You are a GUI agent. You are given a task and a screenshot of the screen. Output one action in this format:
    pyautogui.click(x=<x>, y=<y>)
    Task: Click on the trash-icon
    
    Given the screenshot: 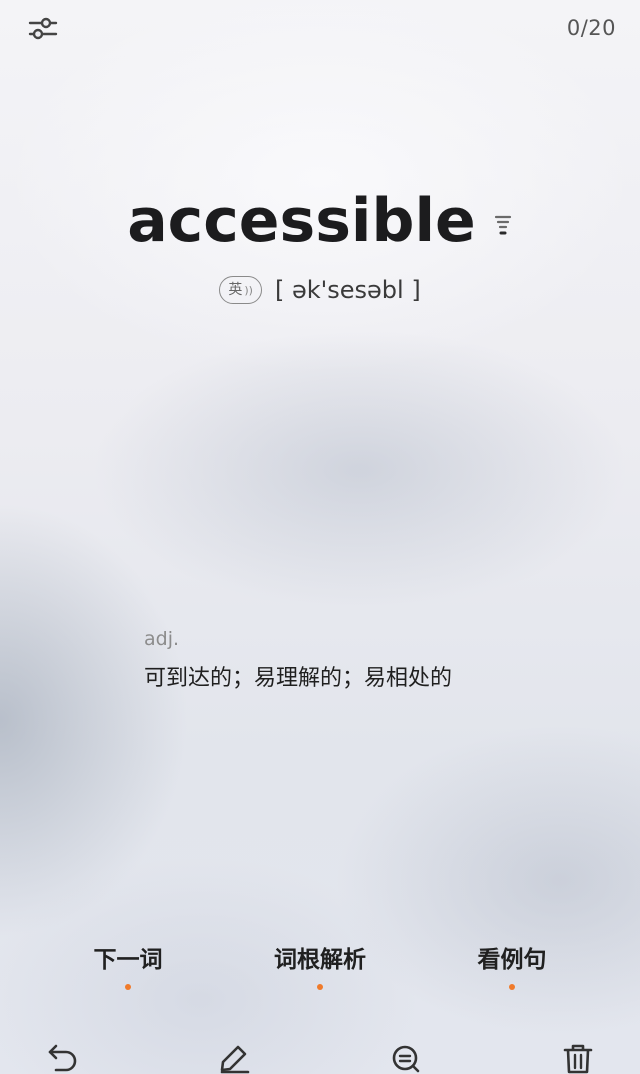 What is the action you would take?
    pyautogui.click(x=578, y=1059)
    